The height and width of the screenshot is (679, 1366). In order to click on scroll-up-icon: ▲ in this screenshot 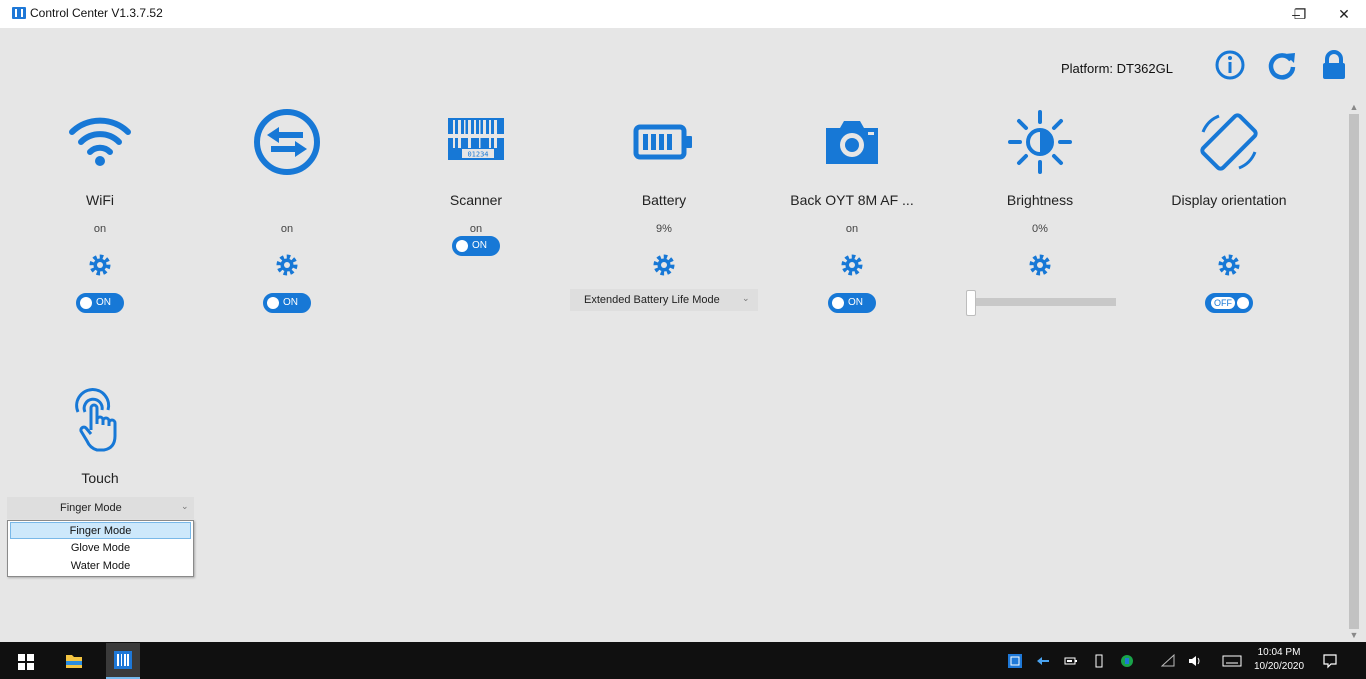, I will do `click(1354, 107)`.